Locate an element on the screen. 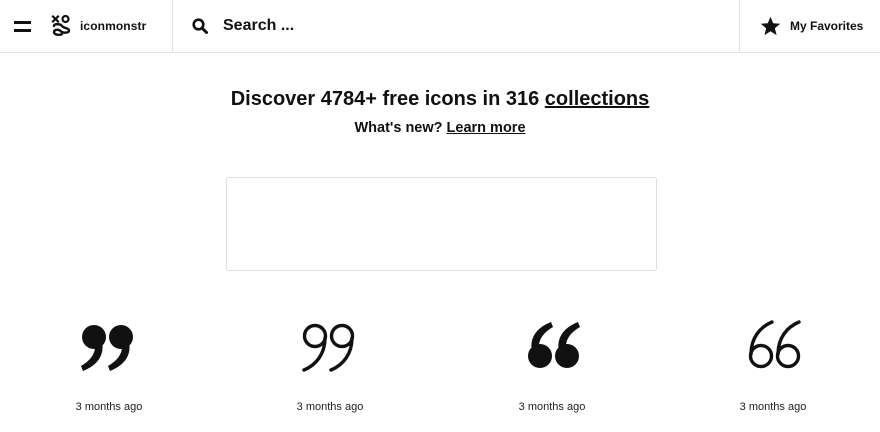 This screenshot has height=432, width=880. quote-left-filled-icon is located at coordinates (554, 345).